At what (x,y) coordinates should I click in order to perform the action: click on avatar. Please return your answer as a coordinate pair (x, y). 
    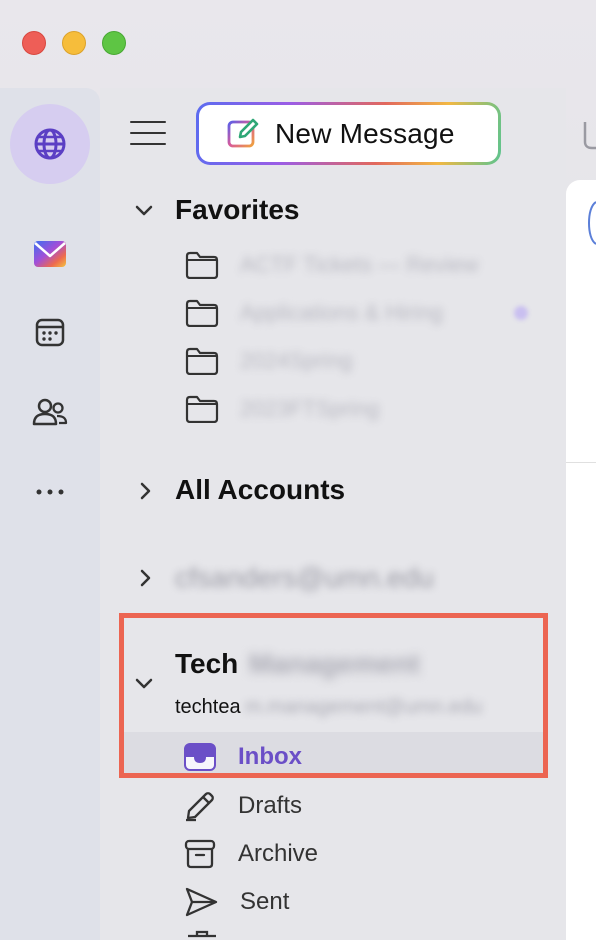
    Looking at the image, I should click on (592, 223).